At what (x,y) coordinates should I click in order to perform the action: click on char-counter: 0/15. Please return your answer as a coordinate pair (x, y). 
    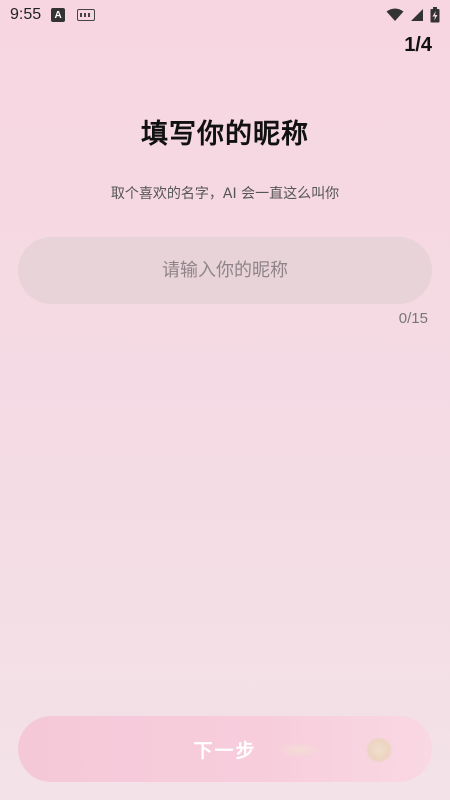
    Looking at the image, I should click on (413, 318).